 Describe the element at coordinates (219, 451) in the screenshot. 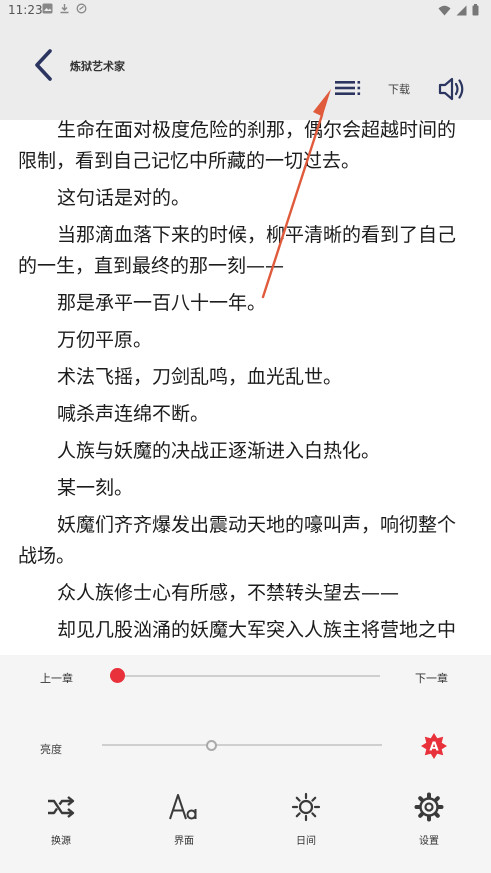

I see `paragraph: 人族与妖魔的决战正逐渐进入白热化。` at that location.